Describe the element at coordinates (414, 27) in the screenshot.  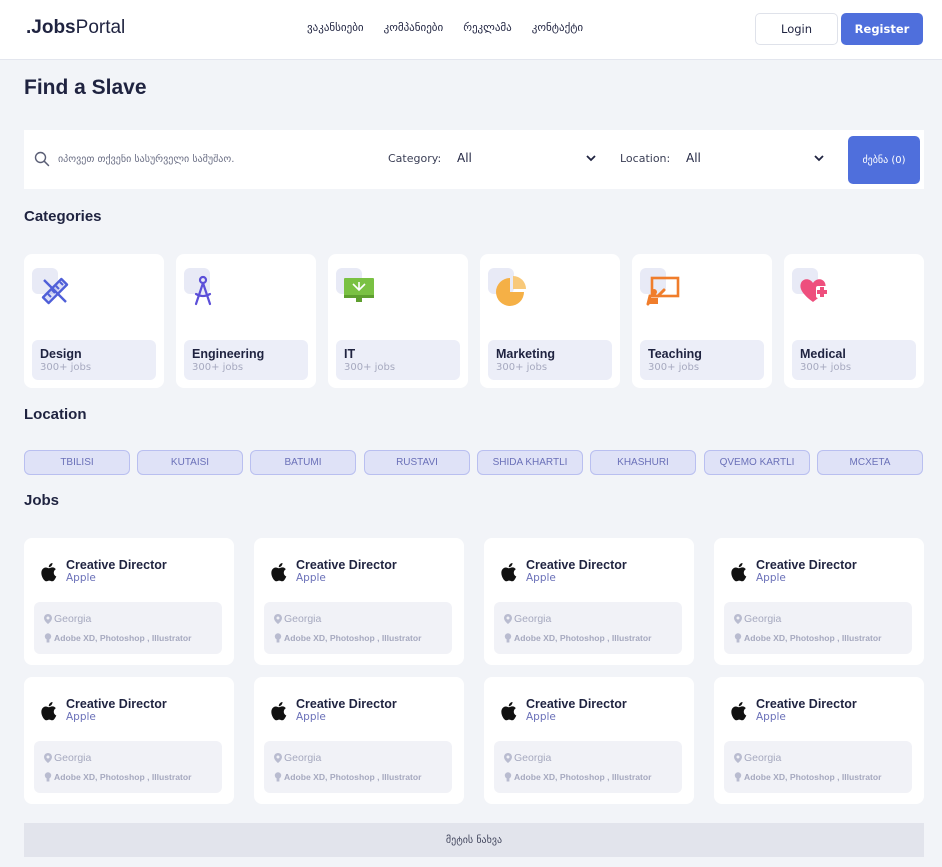
I see `nav-item-companies: კომპანიები` at that location.